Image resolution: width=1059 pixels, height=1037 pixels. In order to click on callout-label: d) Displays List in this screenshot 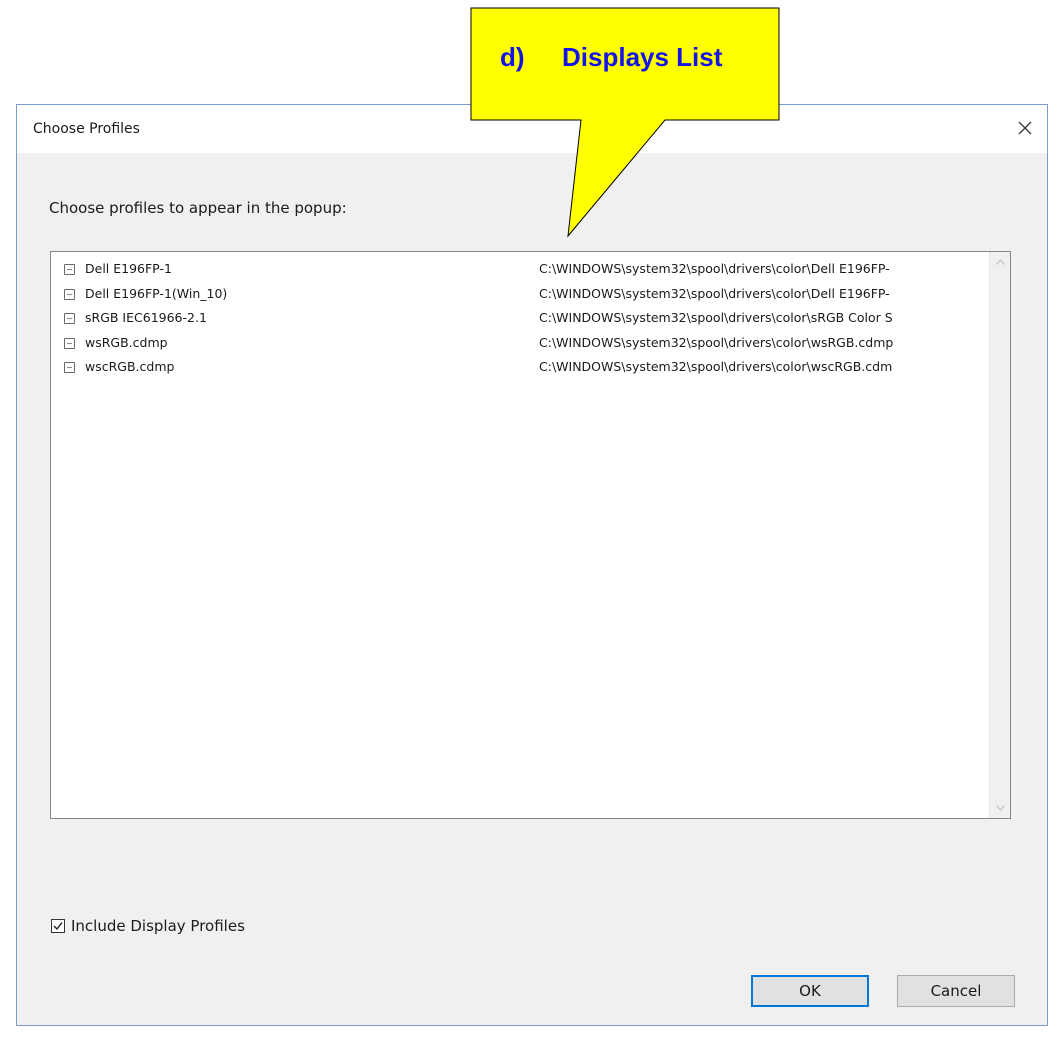, I will do `click(626, 62)`.